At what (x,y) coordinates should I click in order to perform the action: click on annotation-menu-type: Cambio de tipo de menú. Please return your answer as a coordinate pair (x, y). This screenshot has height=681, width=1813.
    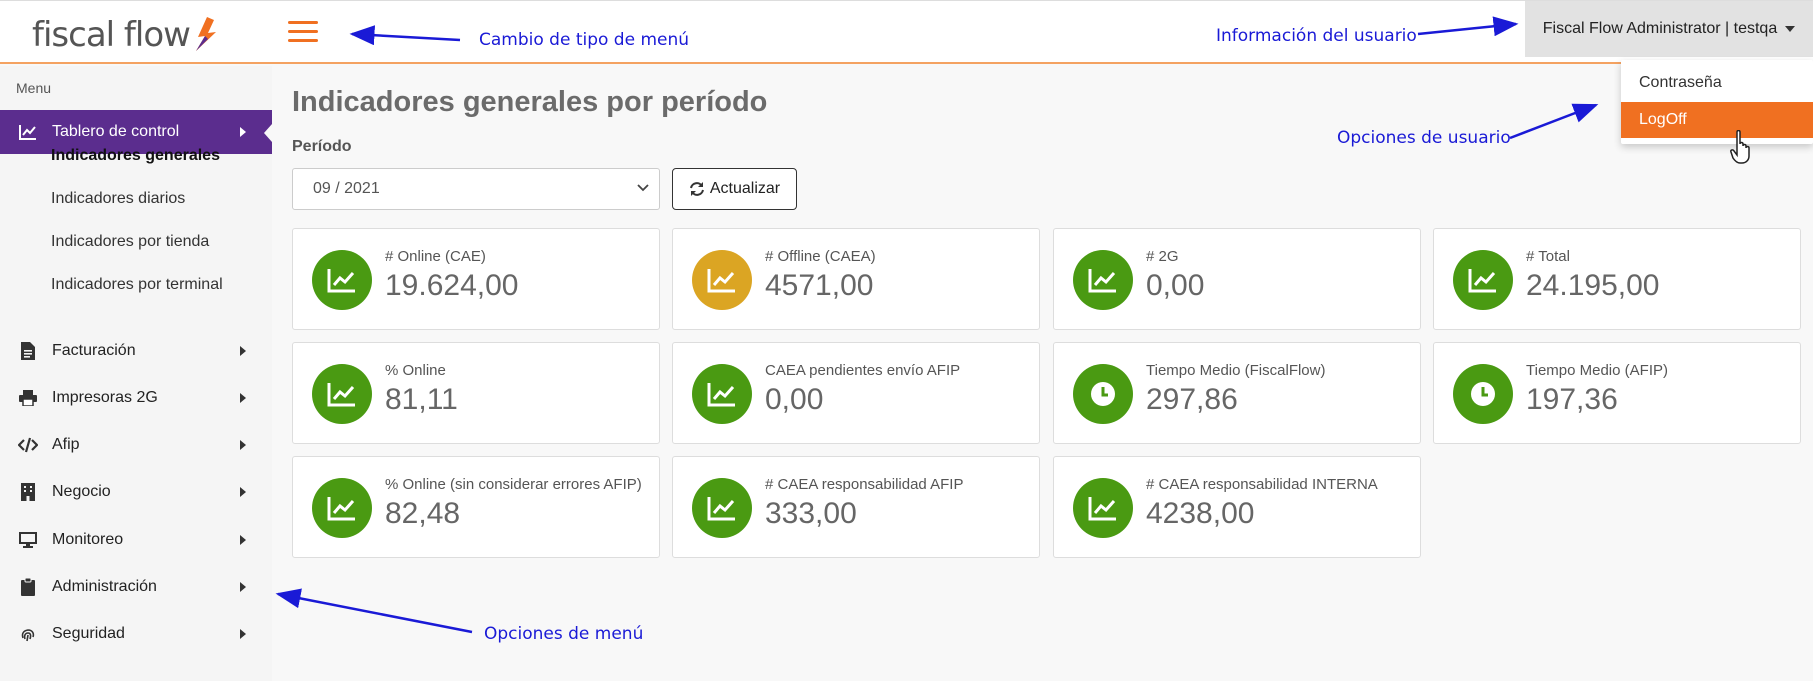
    Looking at the image, I should click on (584, 40).